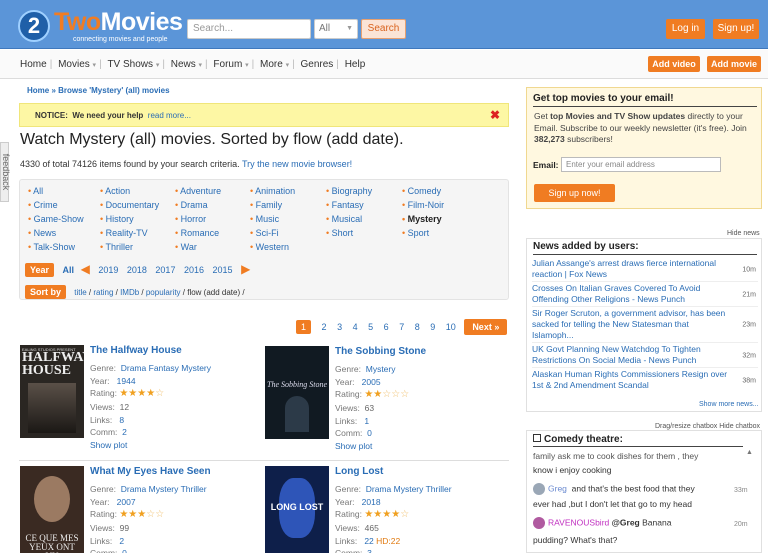 The width and height of the screenshot is (768, 553). What do you see at coordinates (165, 270) in the screenshot?
I see `year-option: 2017` at bounding box center [165, 270].